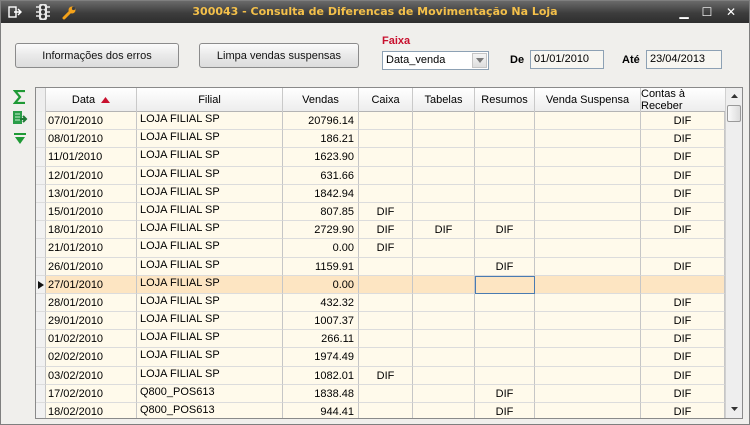  I want to click on cell-vendas: 0.00, so click(321, 284).